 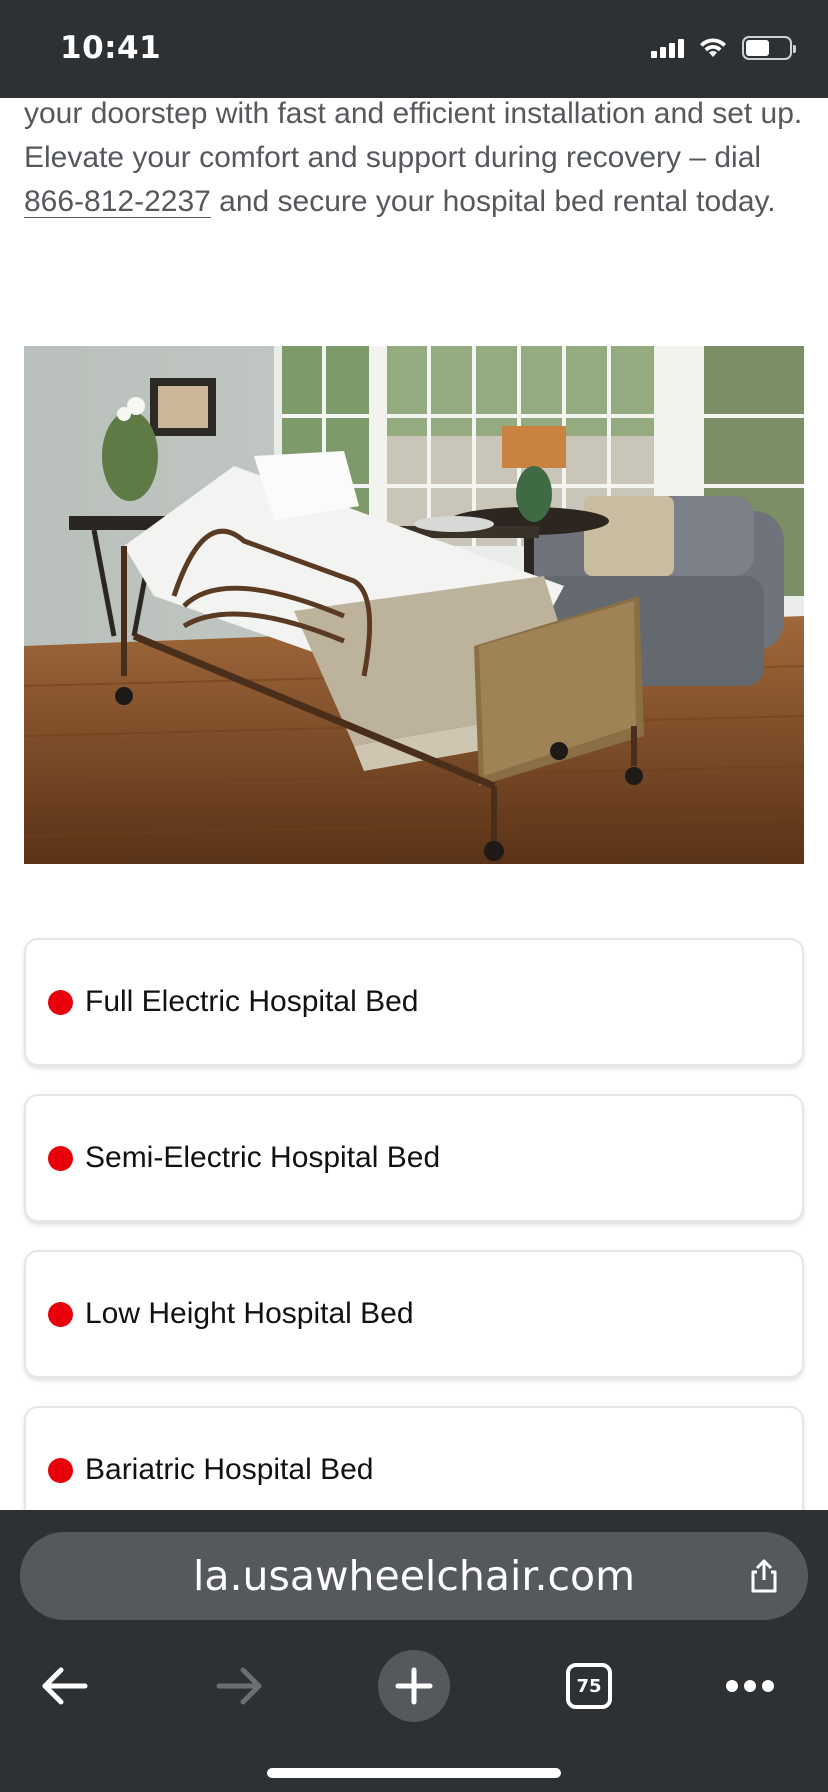 I want to click on bed-type-item-semi-electric: Semi-Electric Hospital Bed, so click(x=414, y=1158).